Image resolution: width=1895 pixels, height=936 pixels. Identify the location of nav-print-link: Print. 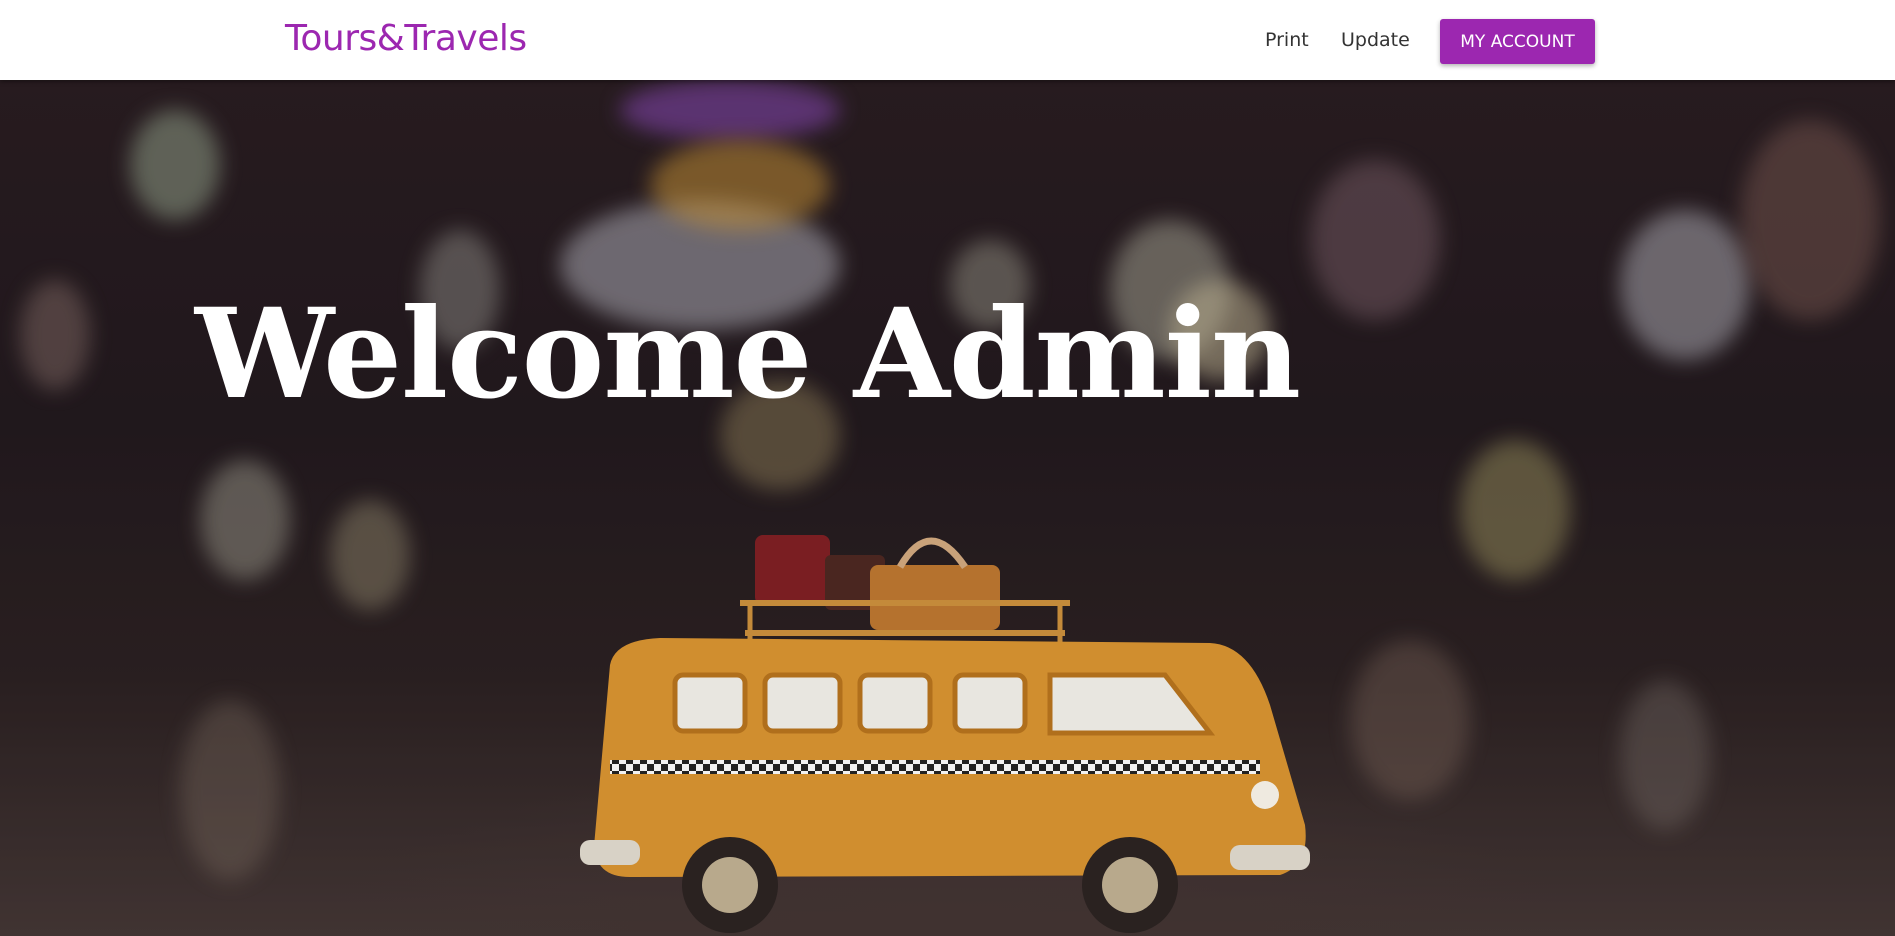
(1287, 40).